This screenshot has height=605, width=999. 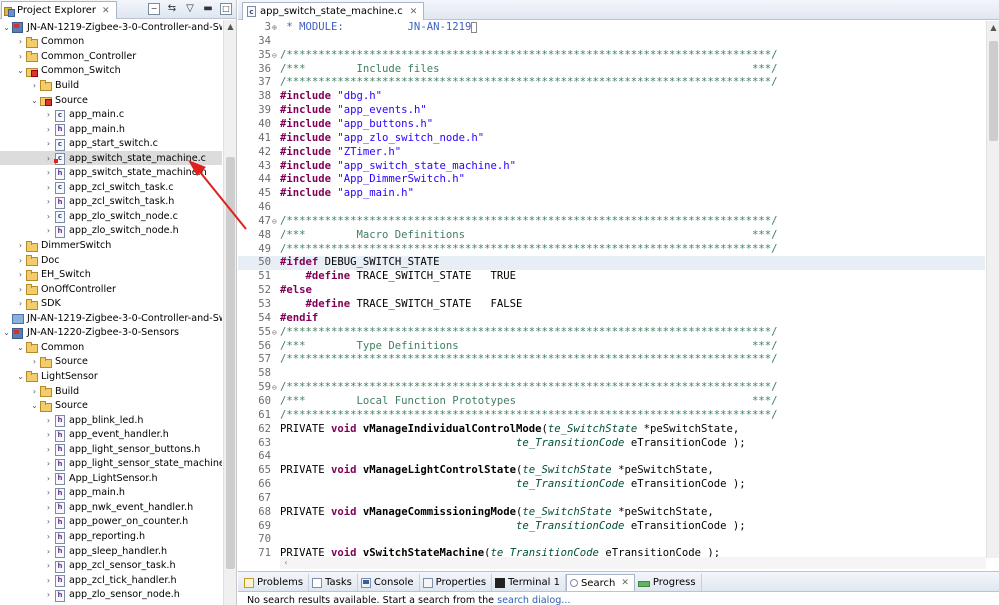 I want to click on tree-item: › app_light_sensor_buttons.h, so click(x=111, y=449).